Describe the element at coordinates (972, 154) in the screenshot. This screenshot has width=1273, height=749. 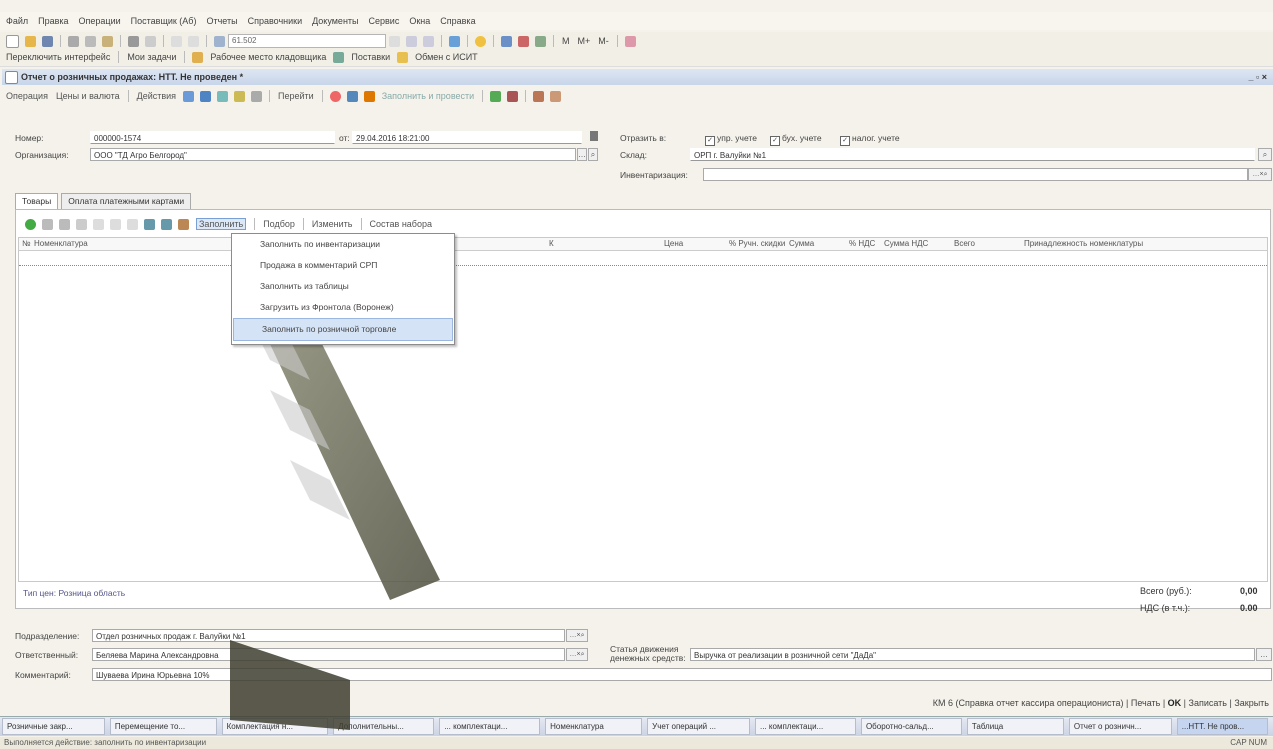
I see `warehouse-field: ОРП г. Валуйки №1` at that location.